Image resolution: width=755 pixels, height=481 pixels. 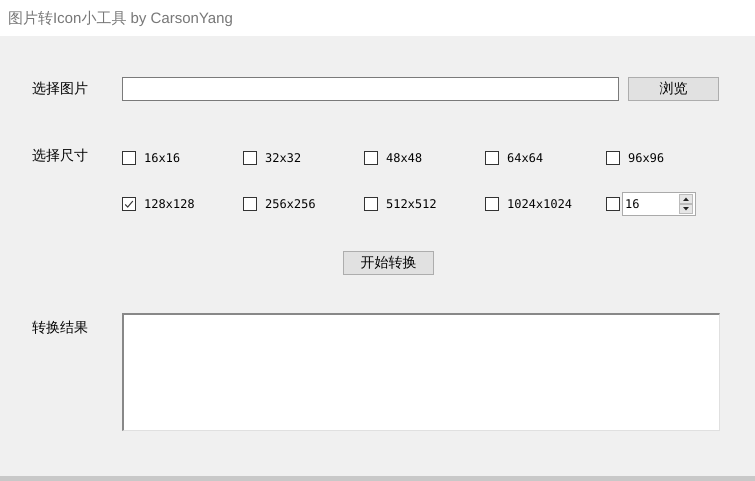 What do you see at coordinates (120, 18) in the screenshot?
I see `window-title: 图片转Icon小工具 by CarsonYang` at bounding box center [120, 18].